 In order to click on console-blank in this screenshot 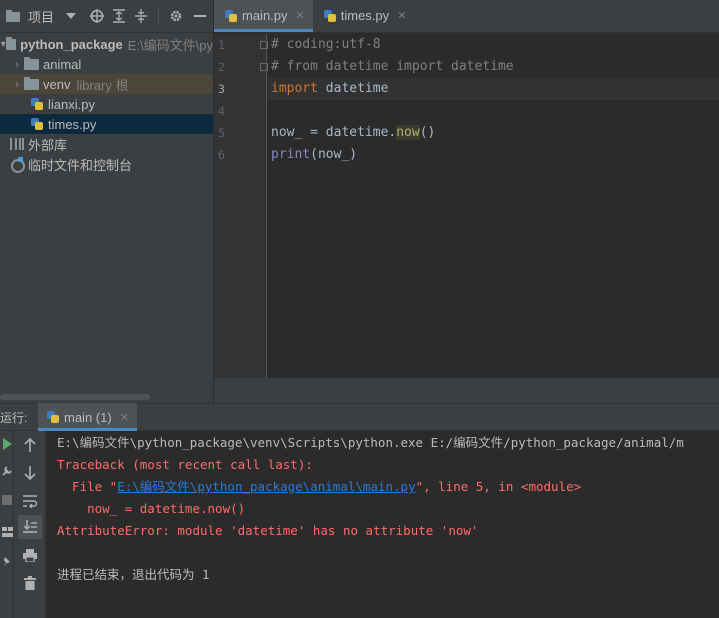, I will do `click(383, 553)`.